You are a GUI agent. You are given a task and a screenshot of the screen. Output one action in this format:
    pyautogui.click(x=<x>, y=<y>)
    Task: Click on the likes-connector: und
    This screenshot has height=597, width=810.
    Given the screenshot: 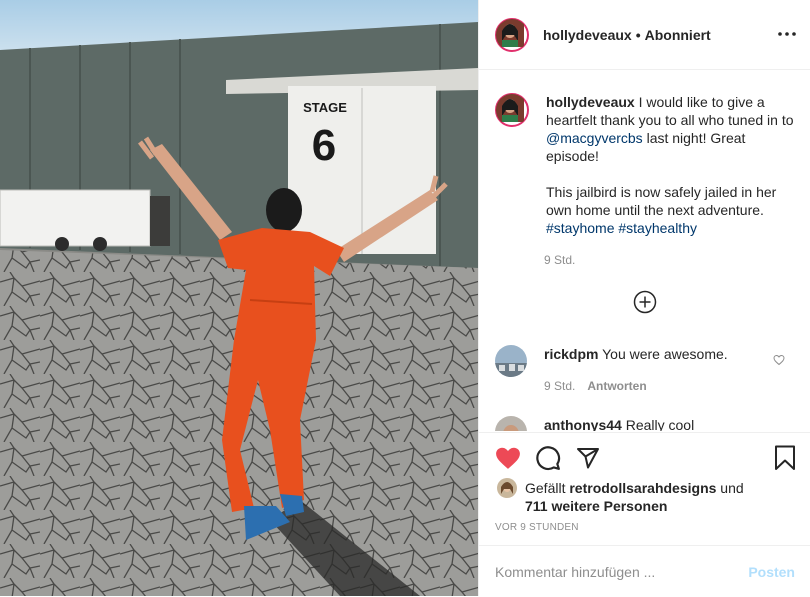 What is the action you would take?
    pyautogui.click(x=730, y=488)
    